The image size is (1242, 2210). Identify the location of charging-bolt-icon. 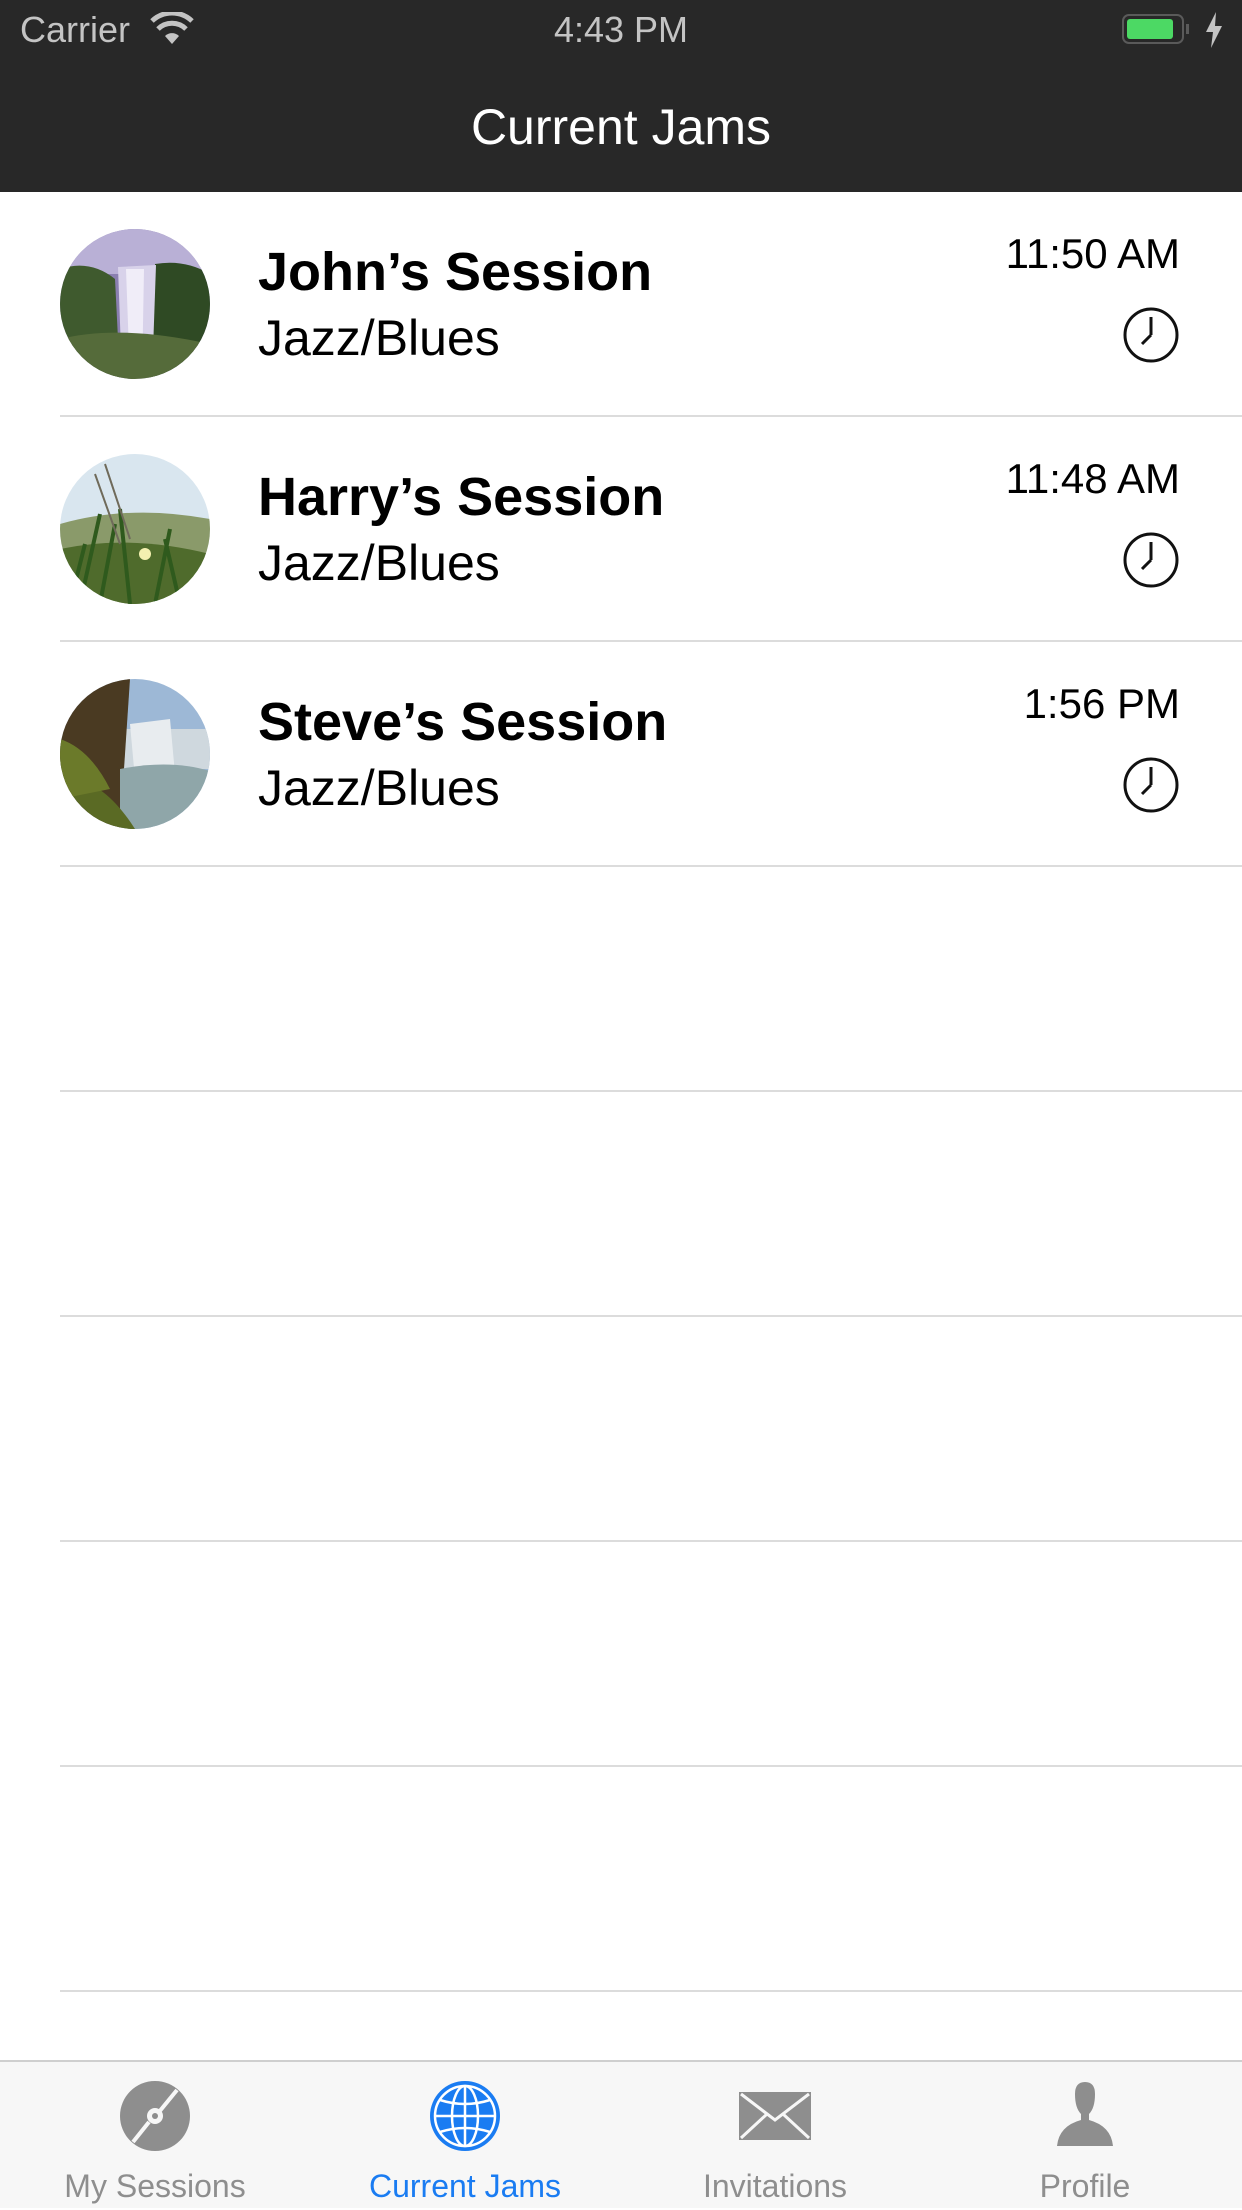
(1214, 30).